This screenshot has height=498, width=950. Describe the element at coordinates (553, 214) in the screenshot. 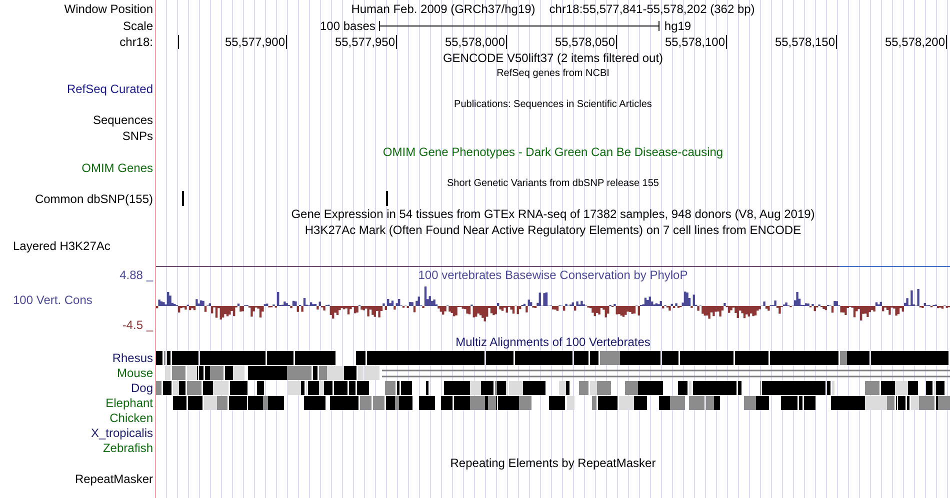

I see `track-title: Gene Expression in 54 tissues from GTEx RNA-seq of 17382 samples, 948 donors (V8, Aug 2019)` at that location.